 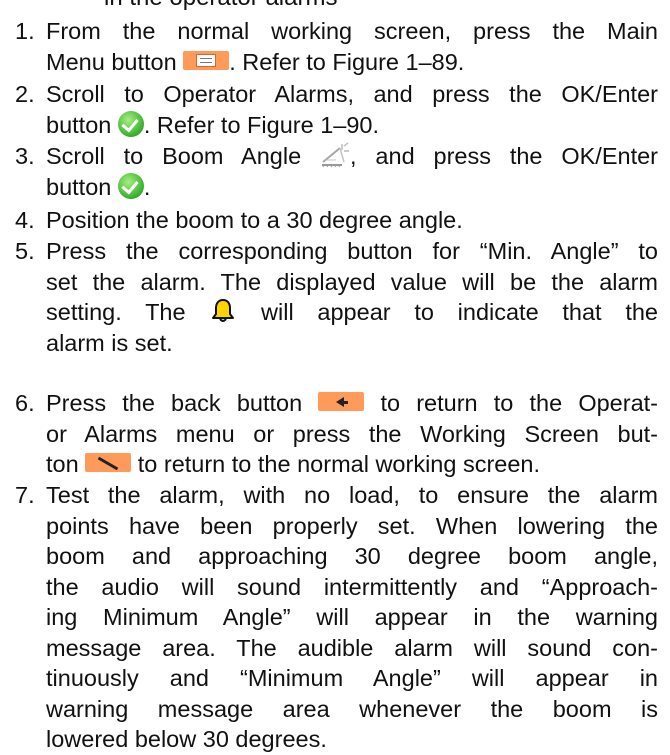 What do you see at coordinates (25, 156) in the screenshot?
I see `step-number: 3.` at bounding box center [25, 156].